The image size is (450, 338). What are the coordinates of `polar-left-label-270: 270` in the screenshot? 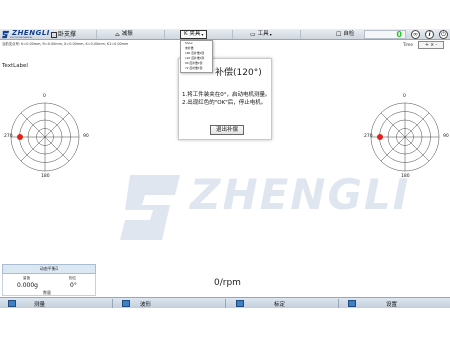 It's located at (8, 136).